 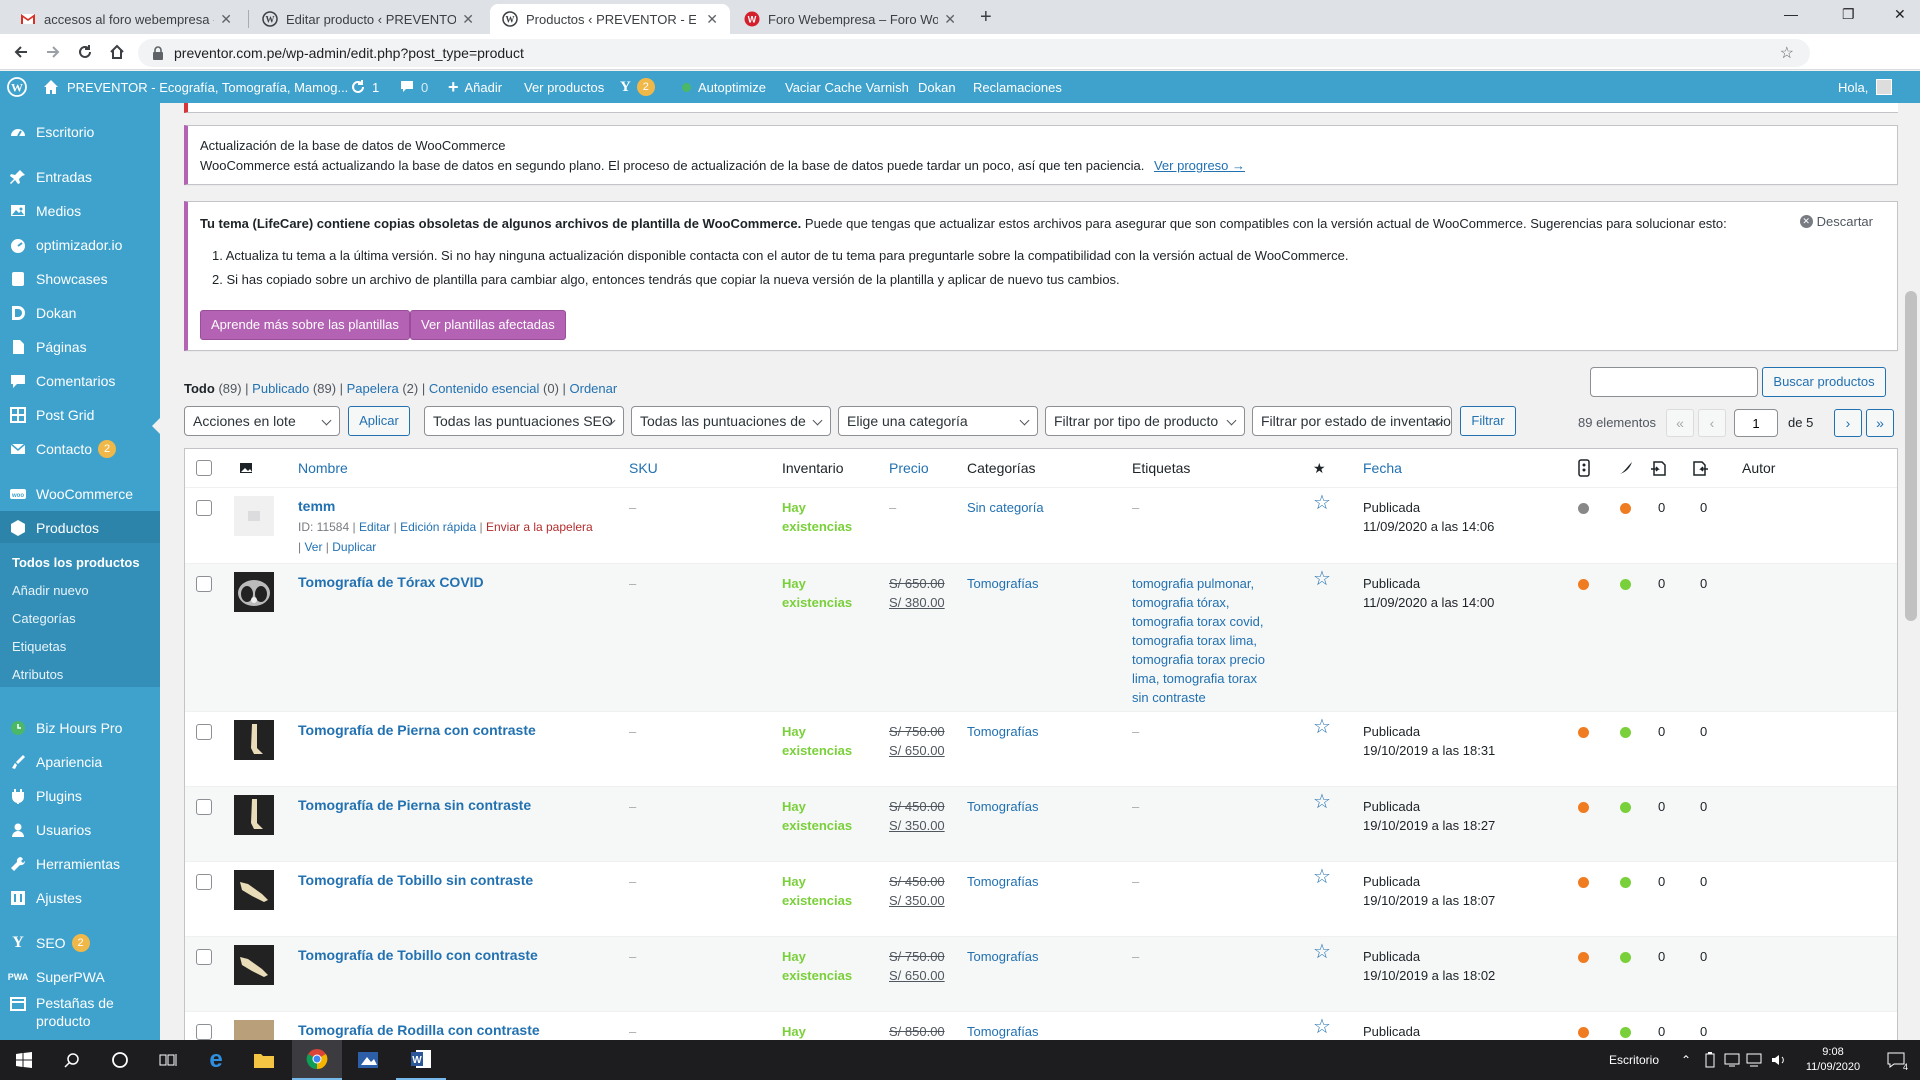 What do you see at coordinates (80, 211) in the screenshot?
I see `sidebar-item-medios: Medios` at bounding box center [80, 211].